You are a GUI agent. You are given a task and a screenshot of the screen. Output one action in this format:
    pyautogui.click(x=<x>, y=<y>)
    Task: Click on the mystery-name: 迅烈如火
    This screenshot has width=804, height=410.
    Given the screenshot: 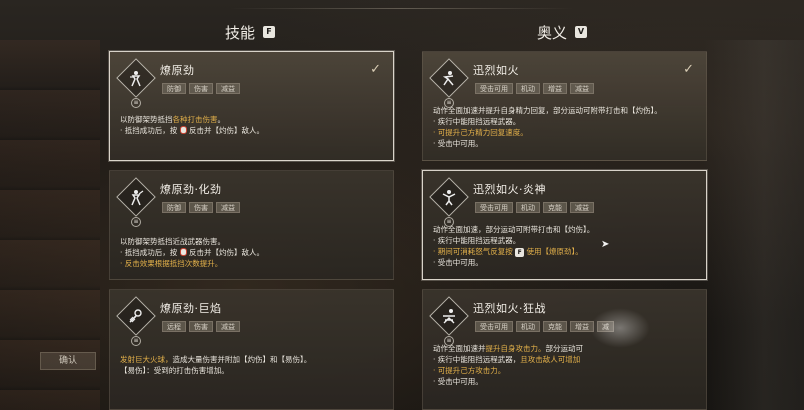 What is the action you would take?
    pyautogui.click(x=496, y=70)
    